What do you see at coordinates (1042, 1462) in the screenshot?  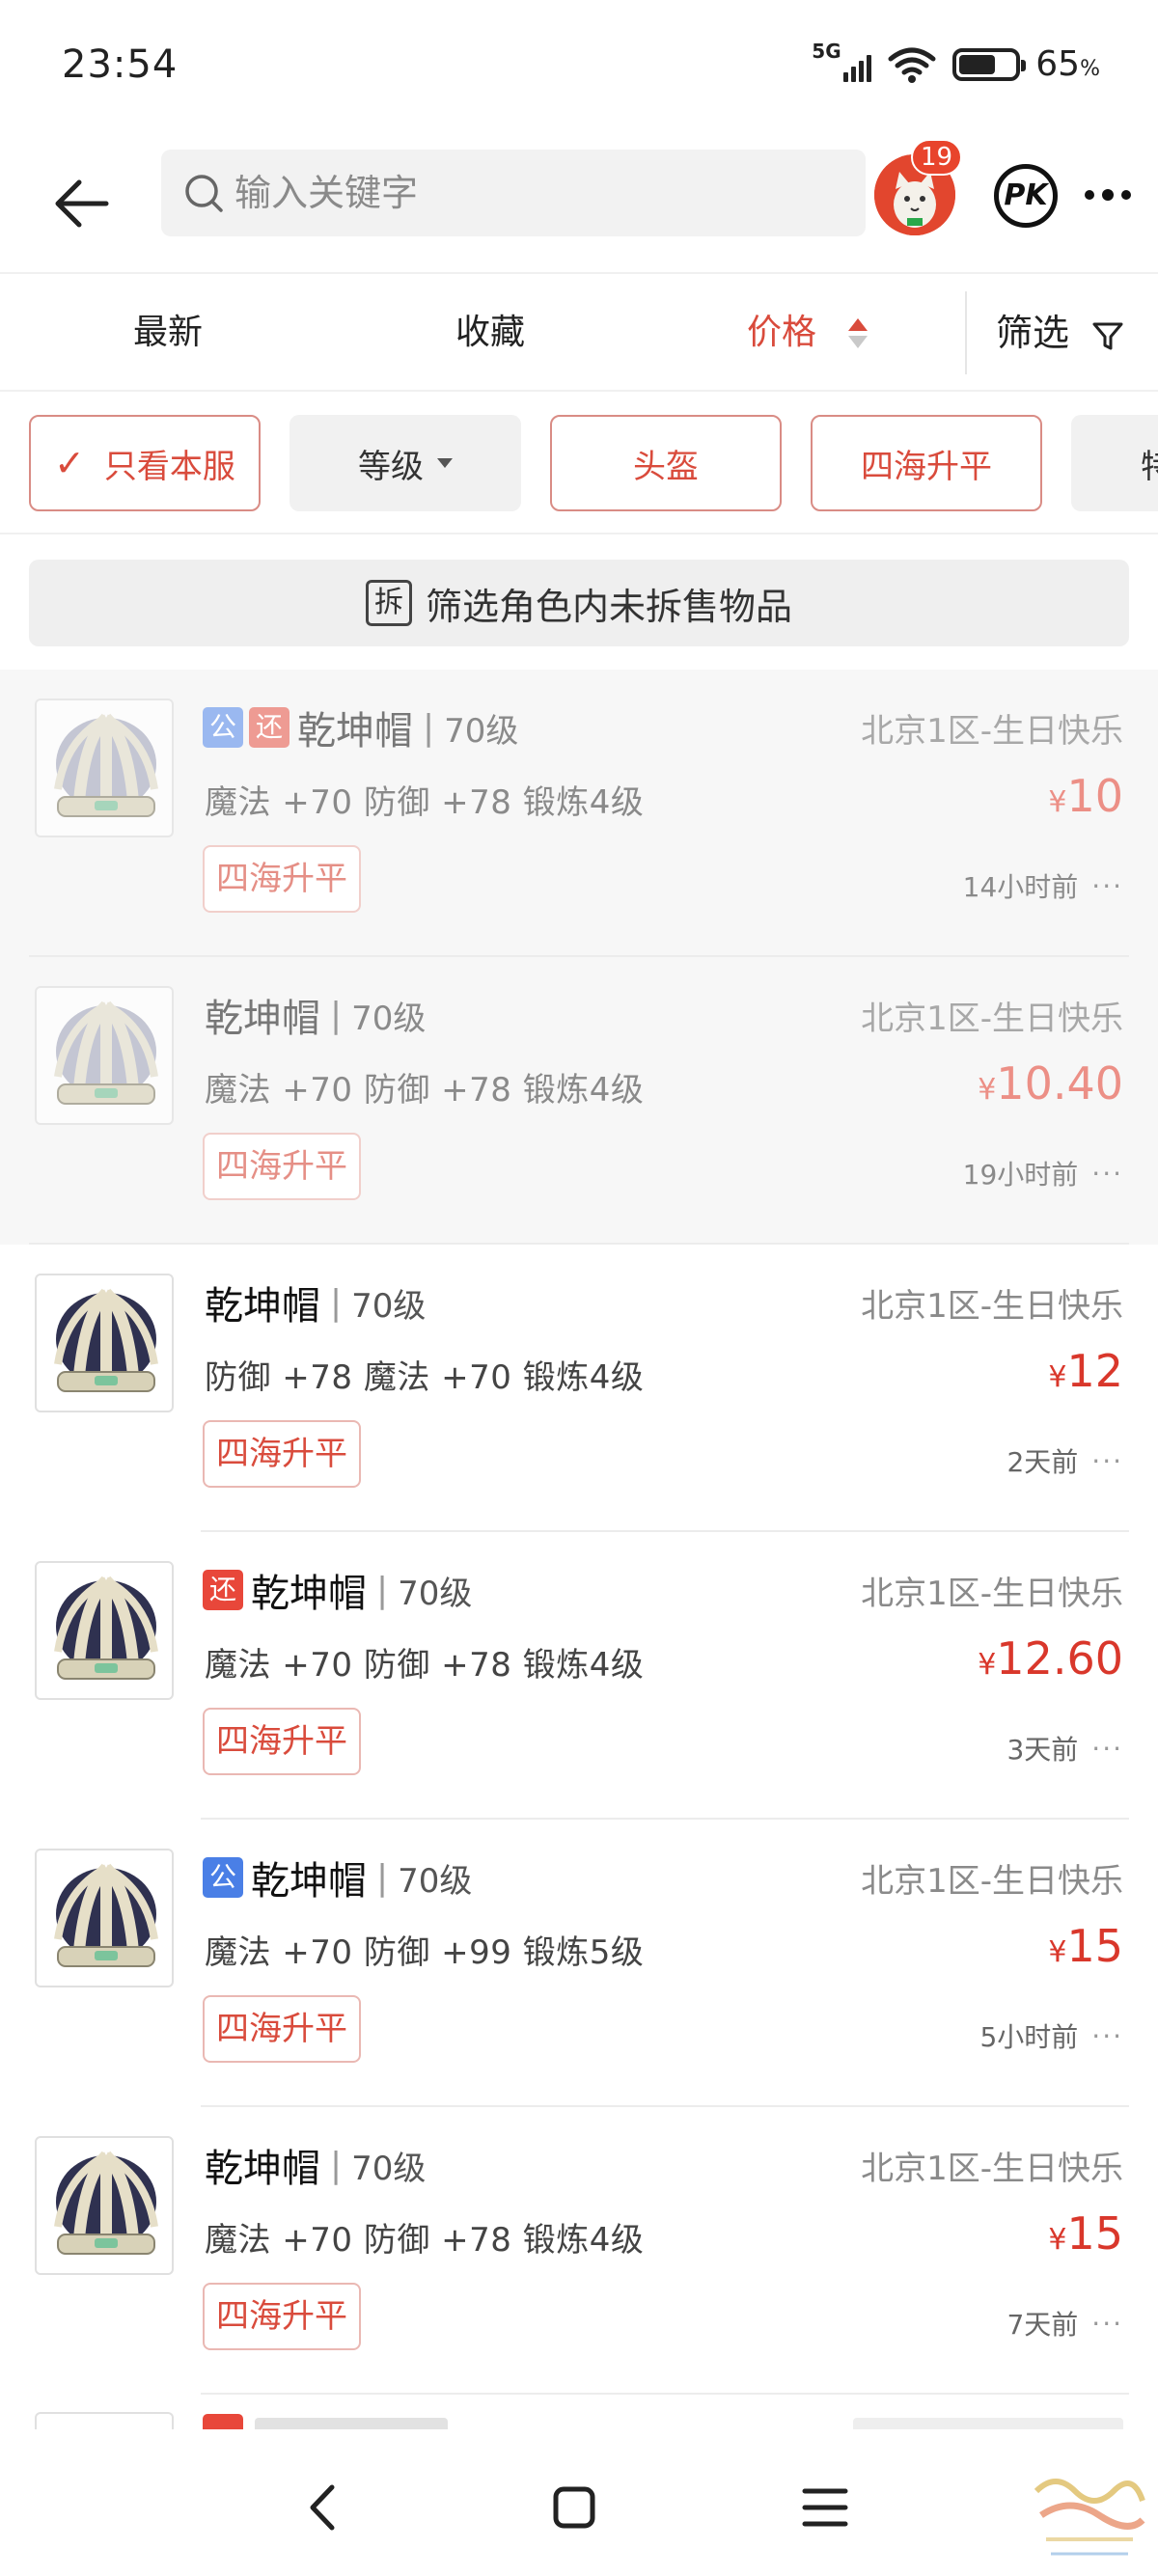 I see `item-time: 2天前` at bounding box center [1042, 1462].